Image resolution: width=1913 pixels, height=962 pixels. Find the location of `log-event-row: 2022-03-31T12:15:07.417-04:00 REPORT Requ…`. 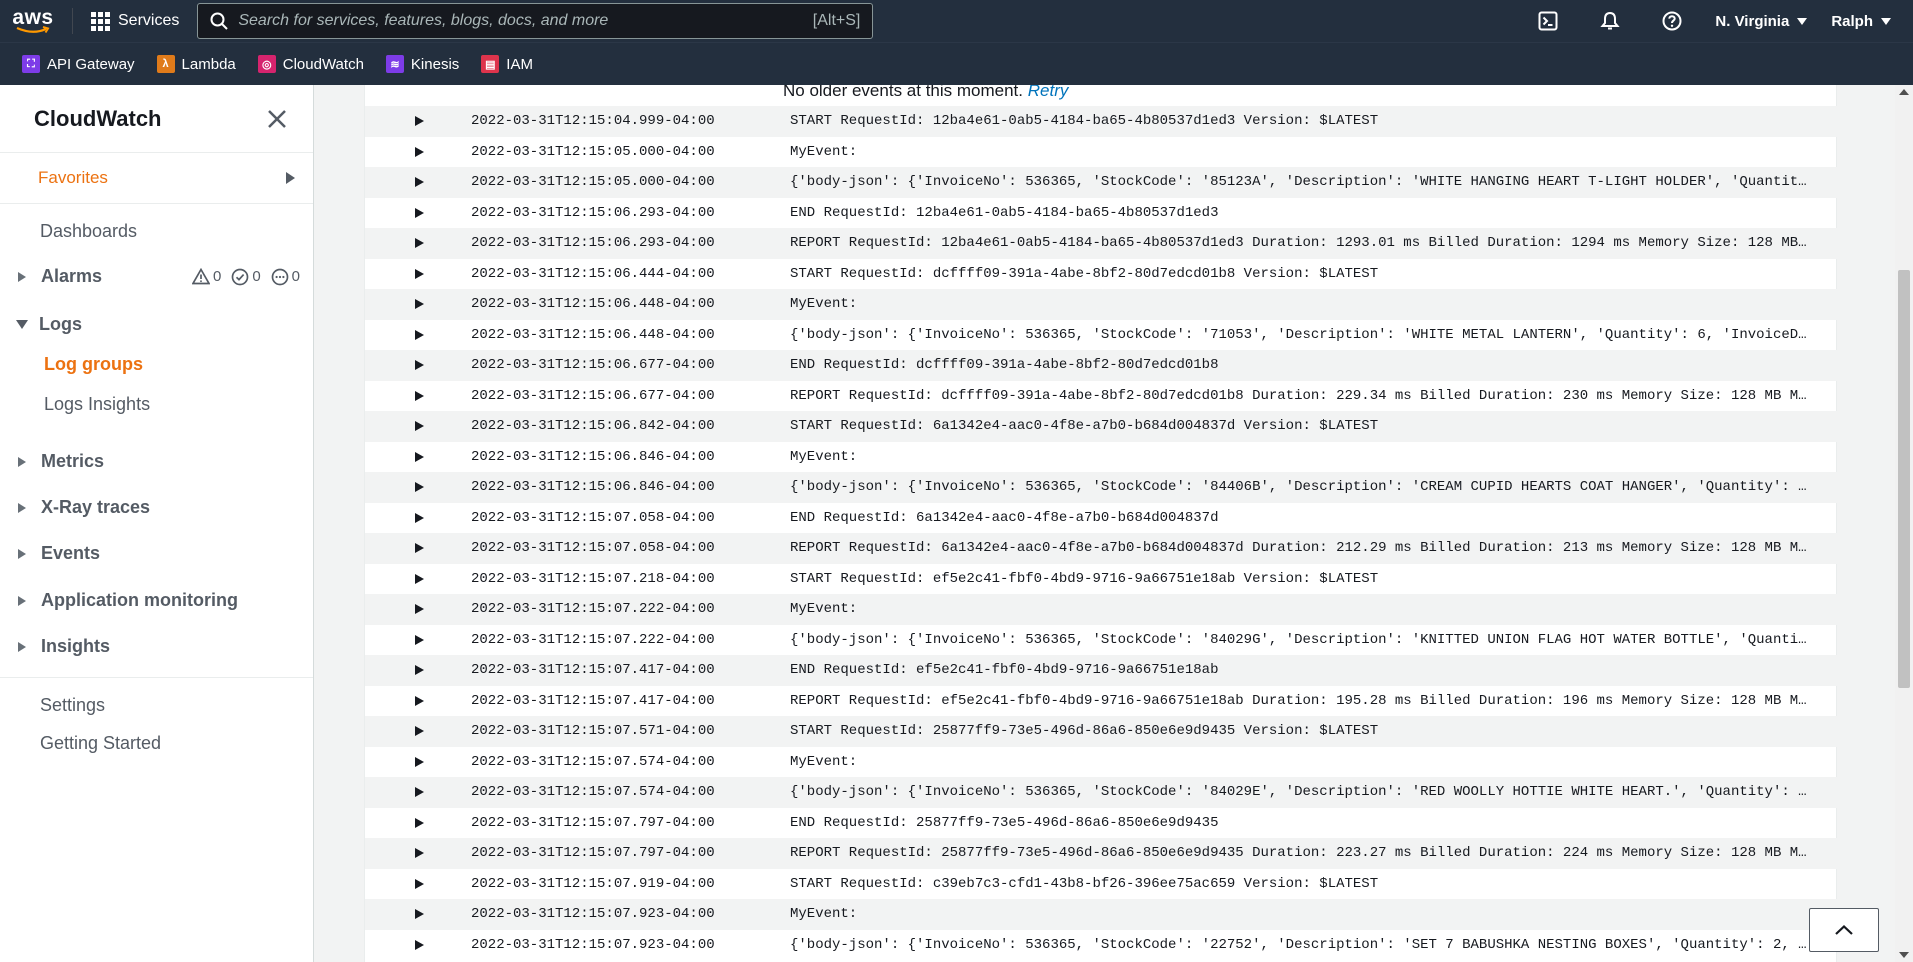

log-event-row: 2022-03-31T12:15:07.417-04:00 REPORT Requ… is located at coordinates (1101, 701).